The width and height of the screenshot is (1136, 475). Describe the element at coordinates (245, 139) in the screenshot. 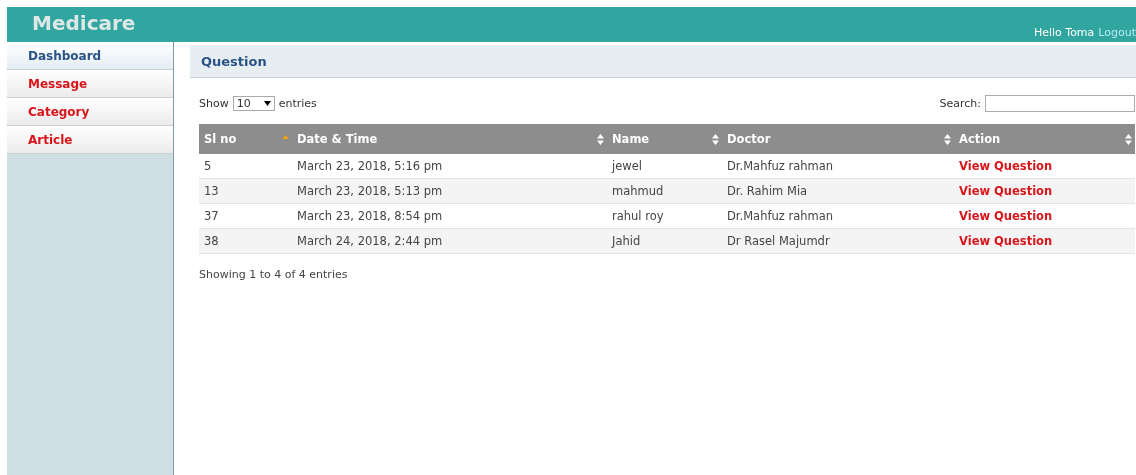

I see `column-header: Sl no` at that location.